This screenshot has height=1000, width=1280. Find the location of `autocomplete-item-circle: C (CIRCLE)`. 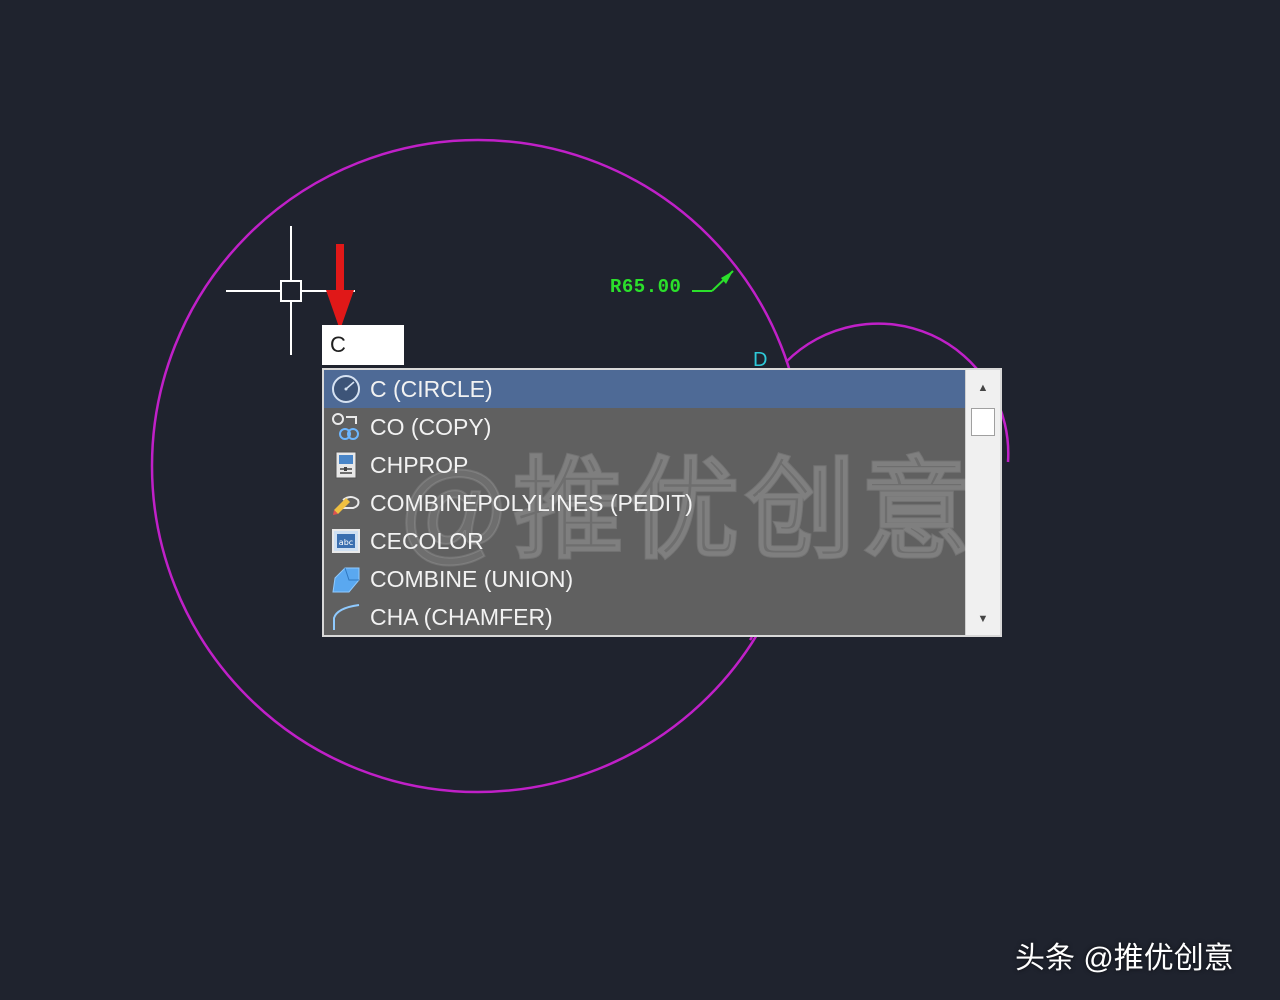

autocomplete-item-circle: C (CIRCLE) is located at coordinates (645, 389).